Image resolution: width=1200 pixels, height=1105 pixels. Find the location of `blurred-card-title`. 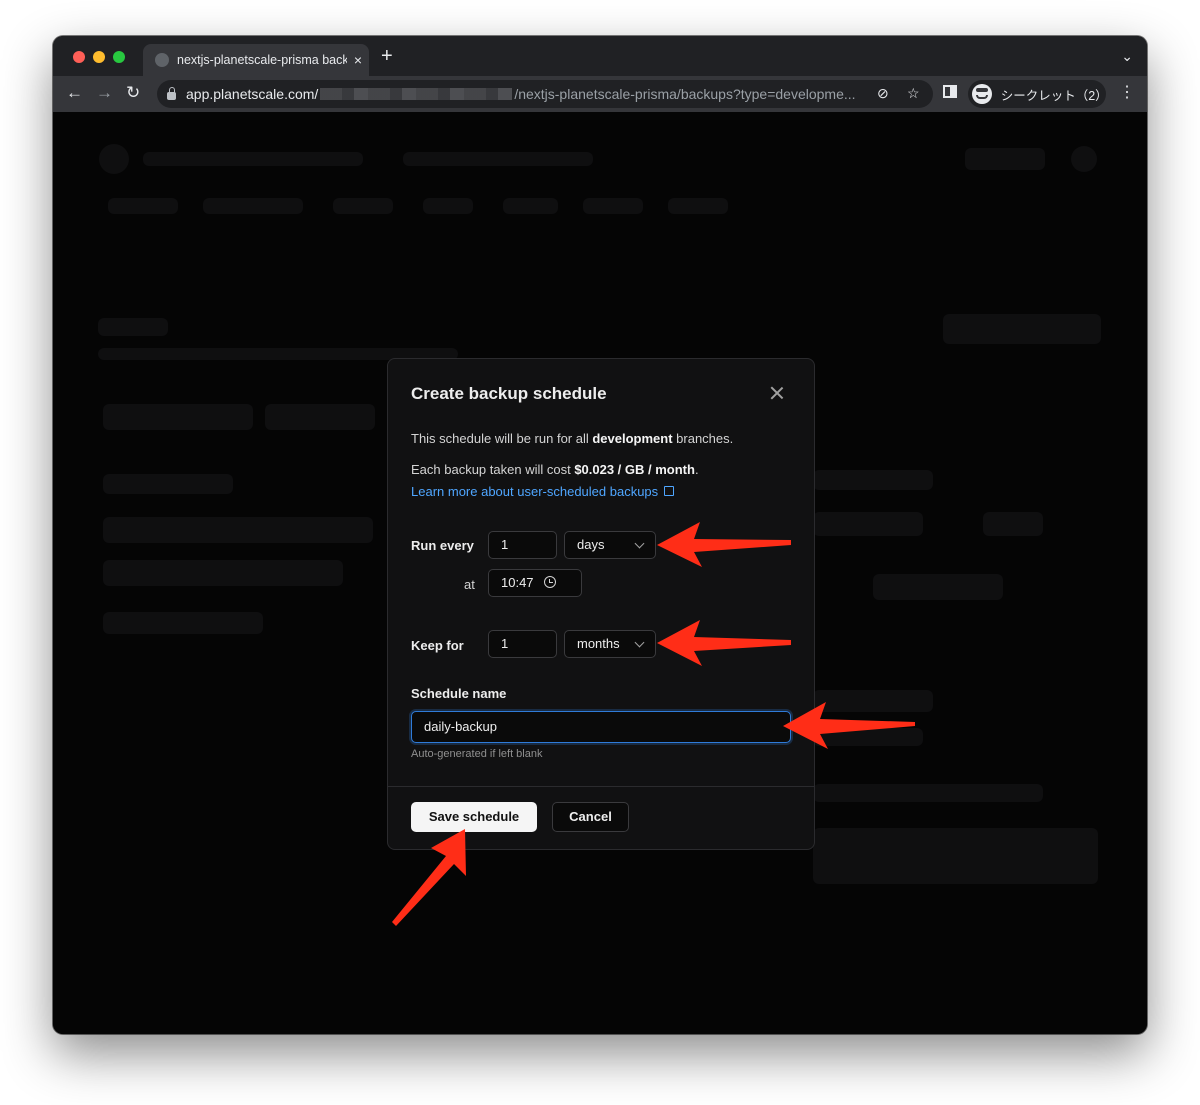

blurred-card-title is located at coordinates (873, 480).